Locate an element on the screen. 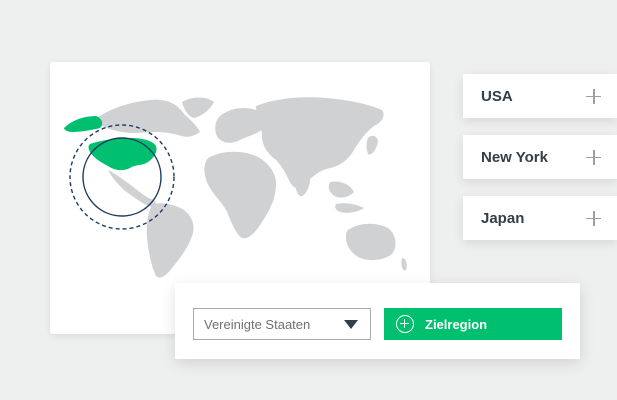 The image size is (617, 400). region-item-label: Japan is located at coordinates (503, 218).